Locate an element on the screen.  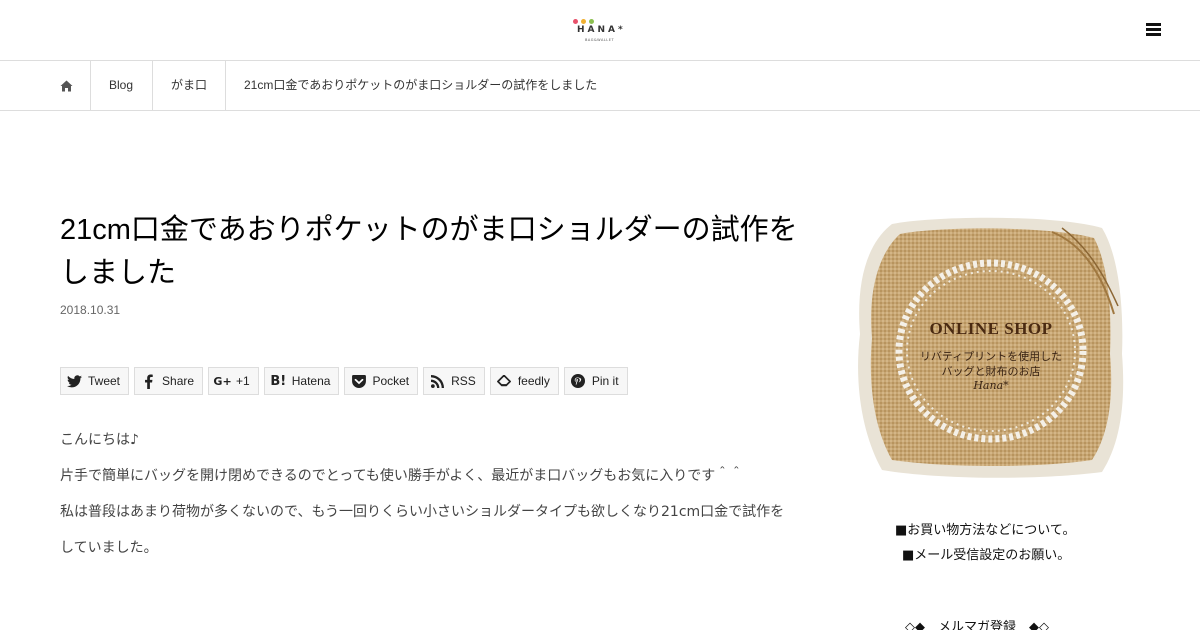
pocket-label: Pocket is located at coordinates (391, 381).